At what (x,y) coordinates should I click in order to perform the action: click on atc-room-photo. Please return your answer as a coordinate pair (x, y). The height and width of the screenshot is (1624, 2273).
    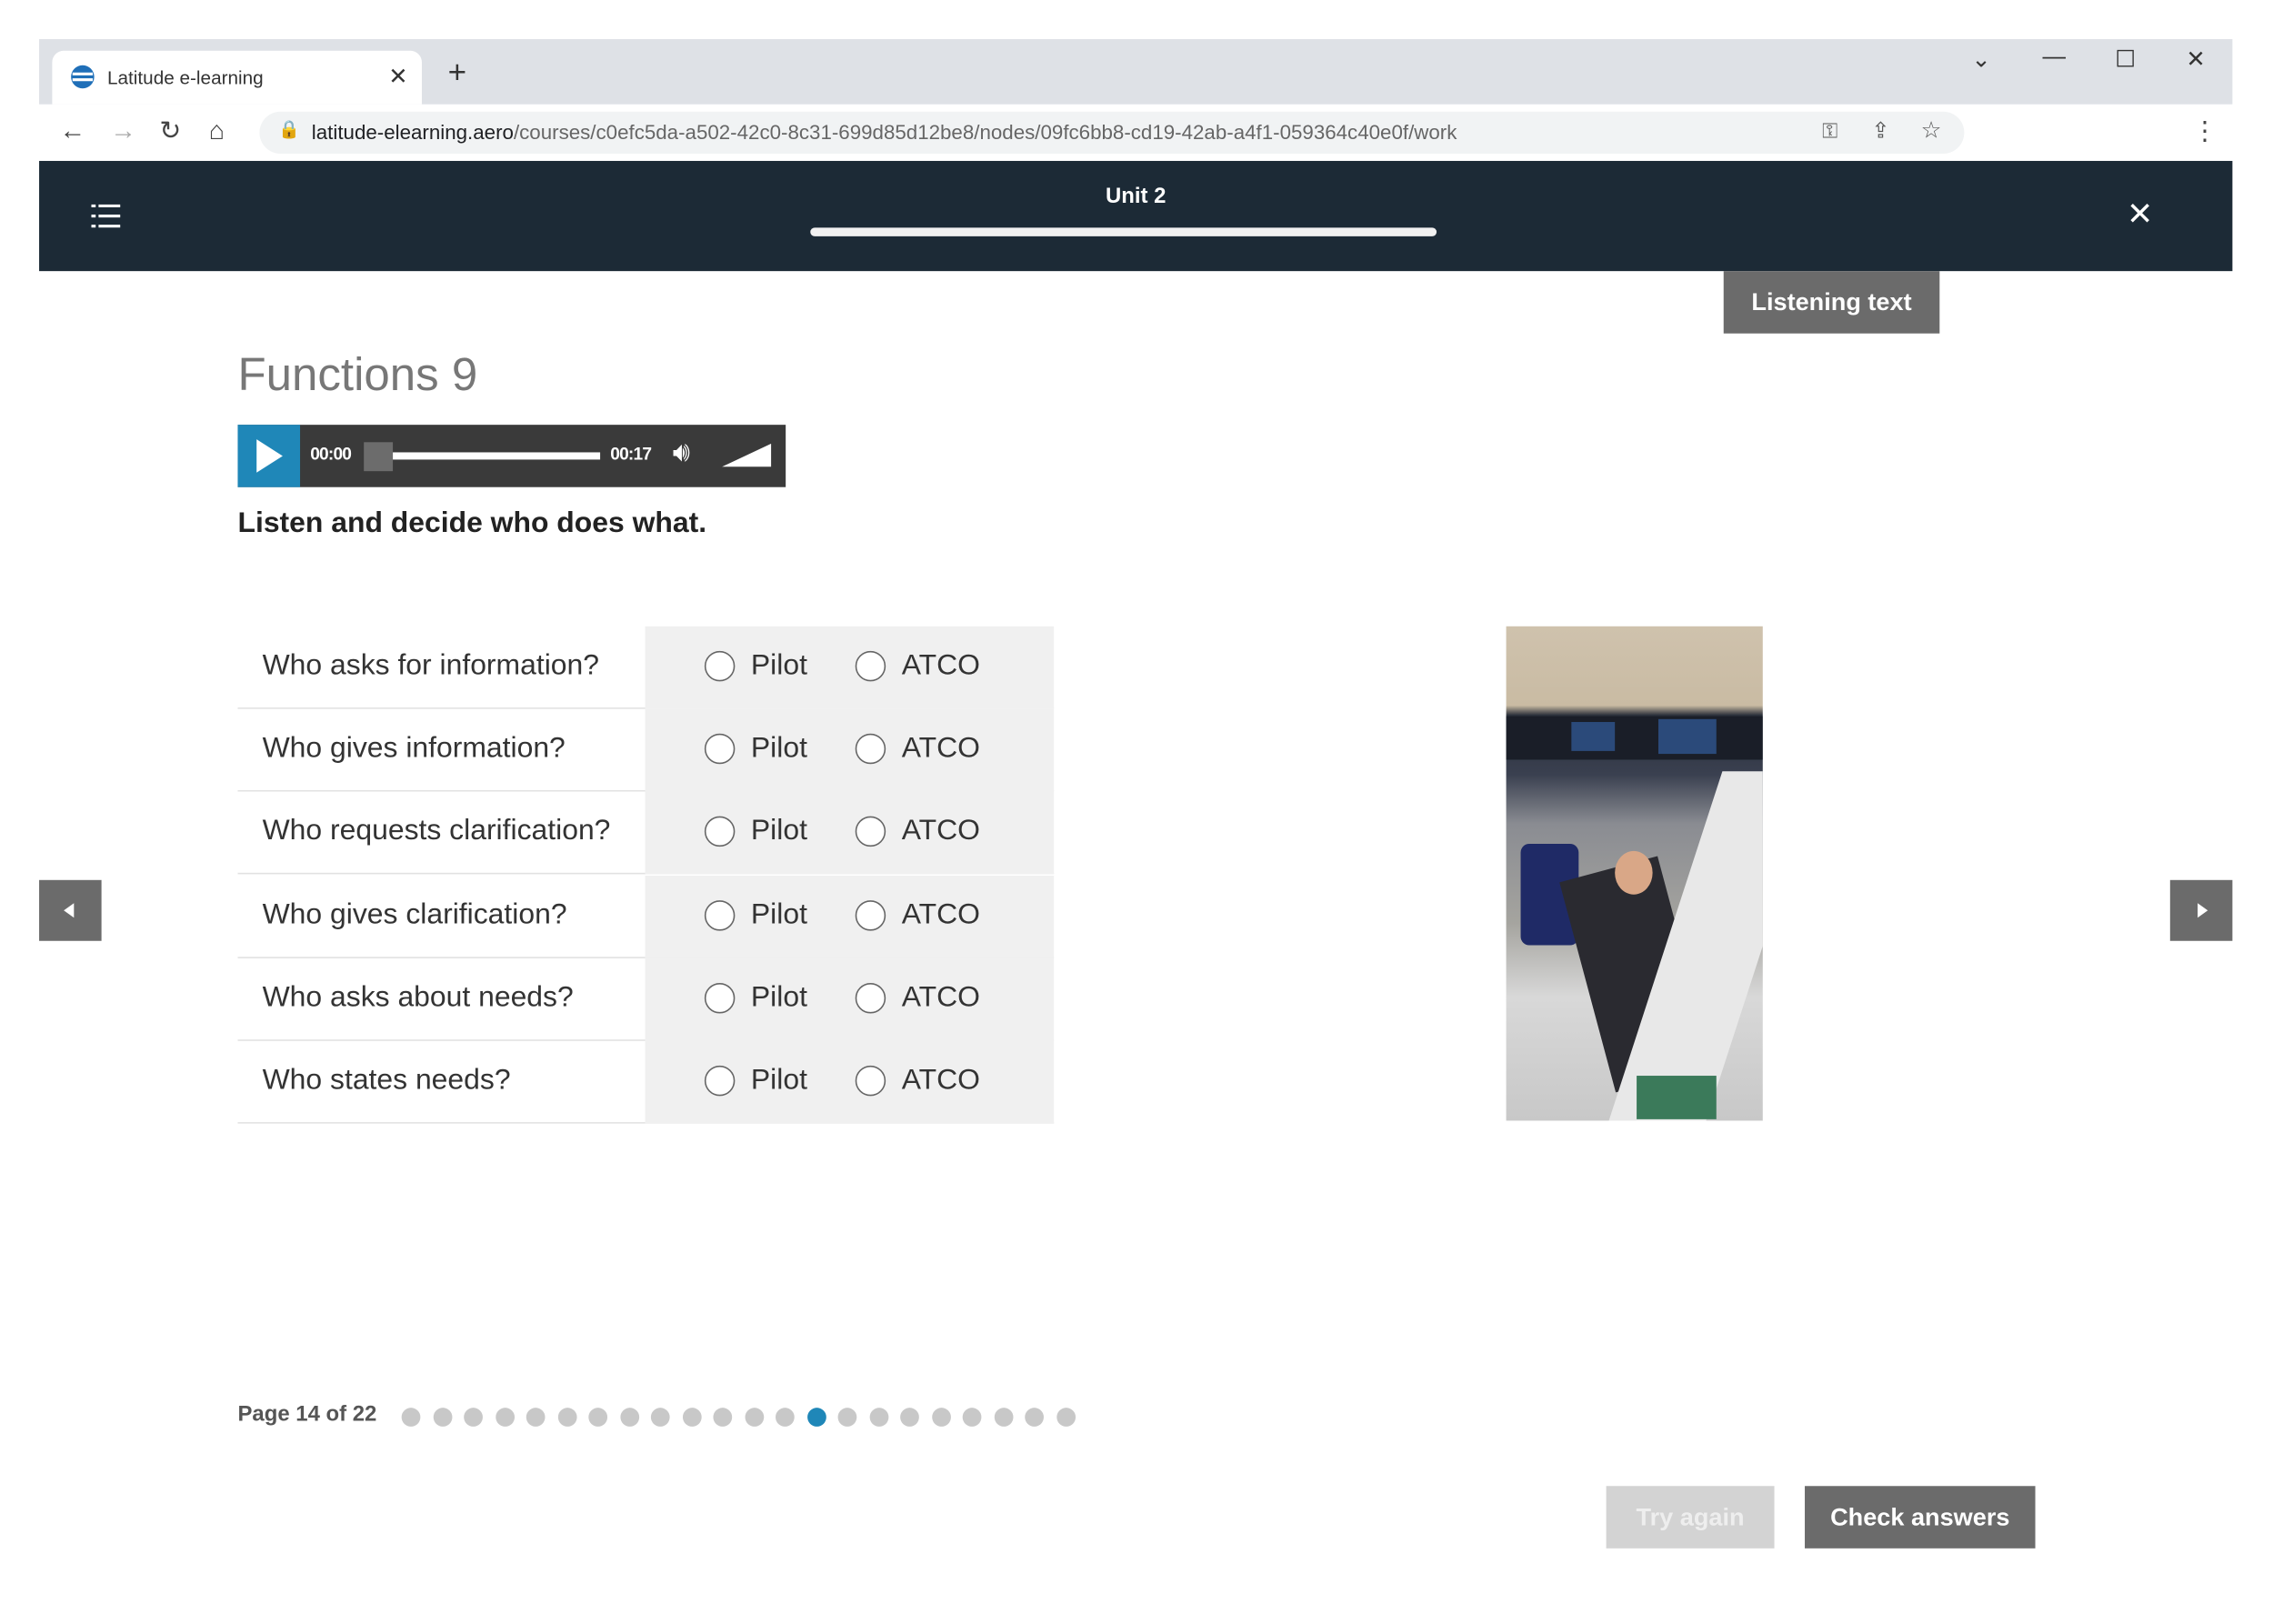
    Looking at the image, I should click on (1634, 873).